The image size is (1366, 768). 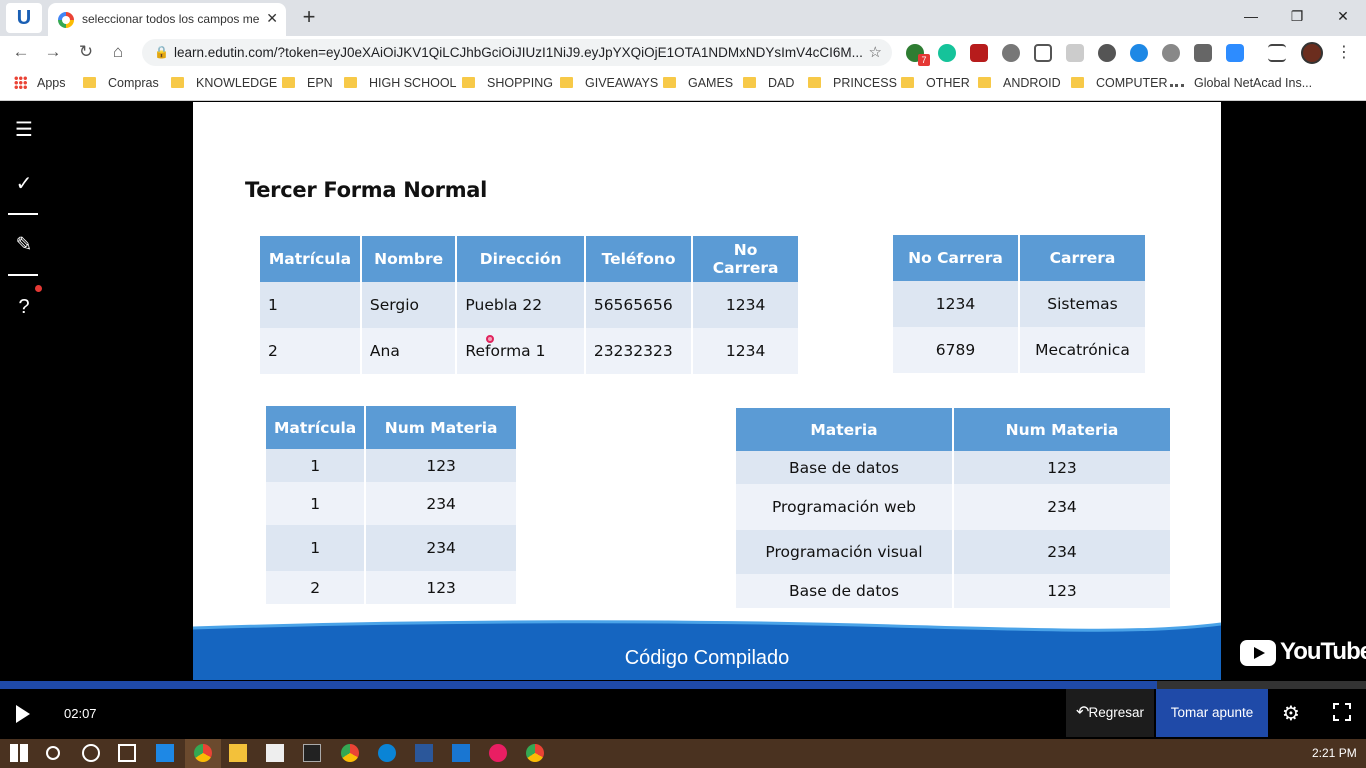 What do you see at coordinates (1251, 16) in the screenshot?
I see `minimize-button: —` at bounding box center [1251, 16].